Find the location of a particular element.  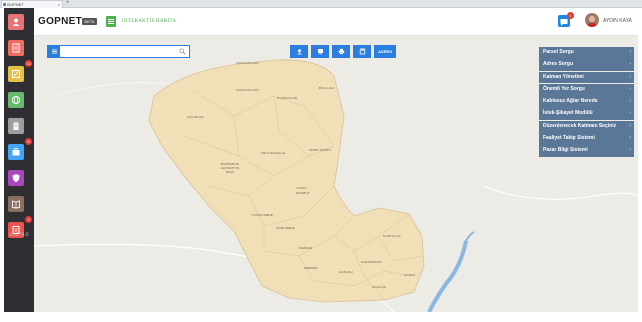

globe-icon is located at coordinates (16, 100).